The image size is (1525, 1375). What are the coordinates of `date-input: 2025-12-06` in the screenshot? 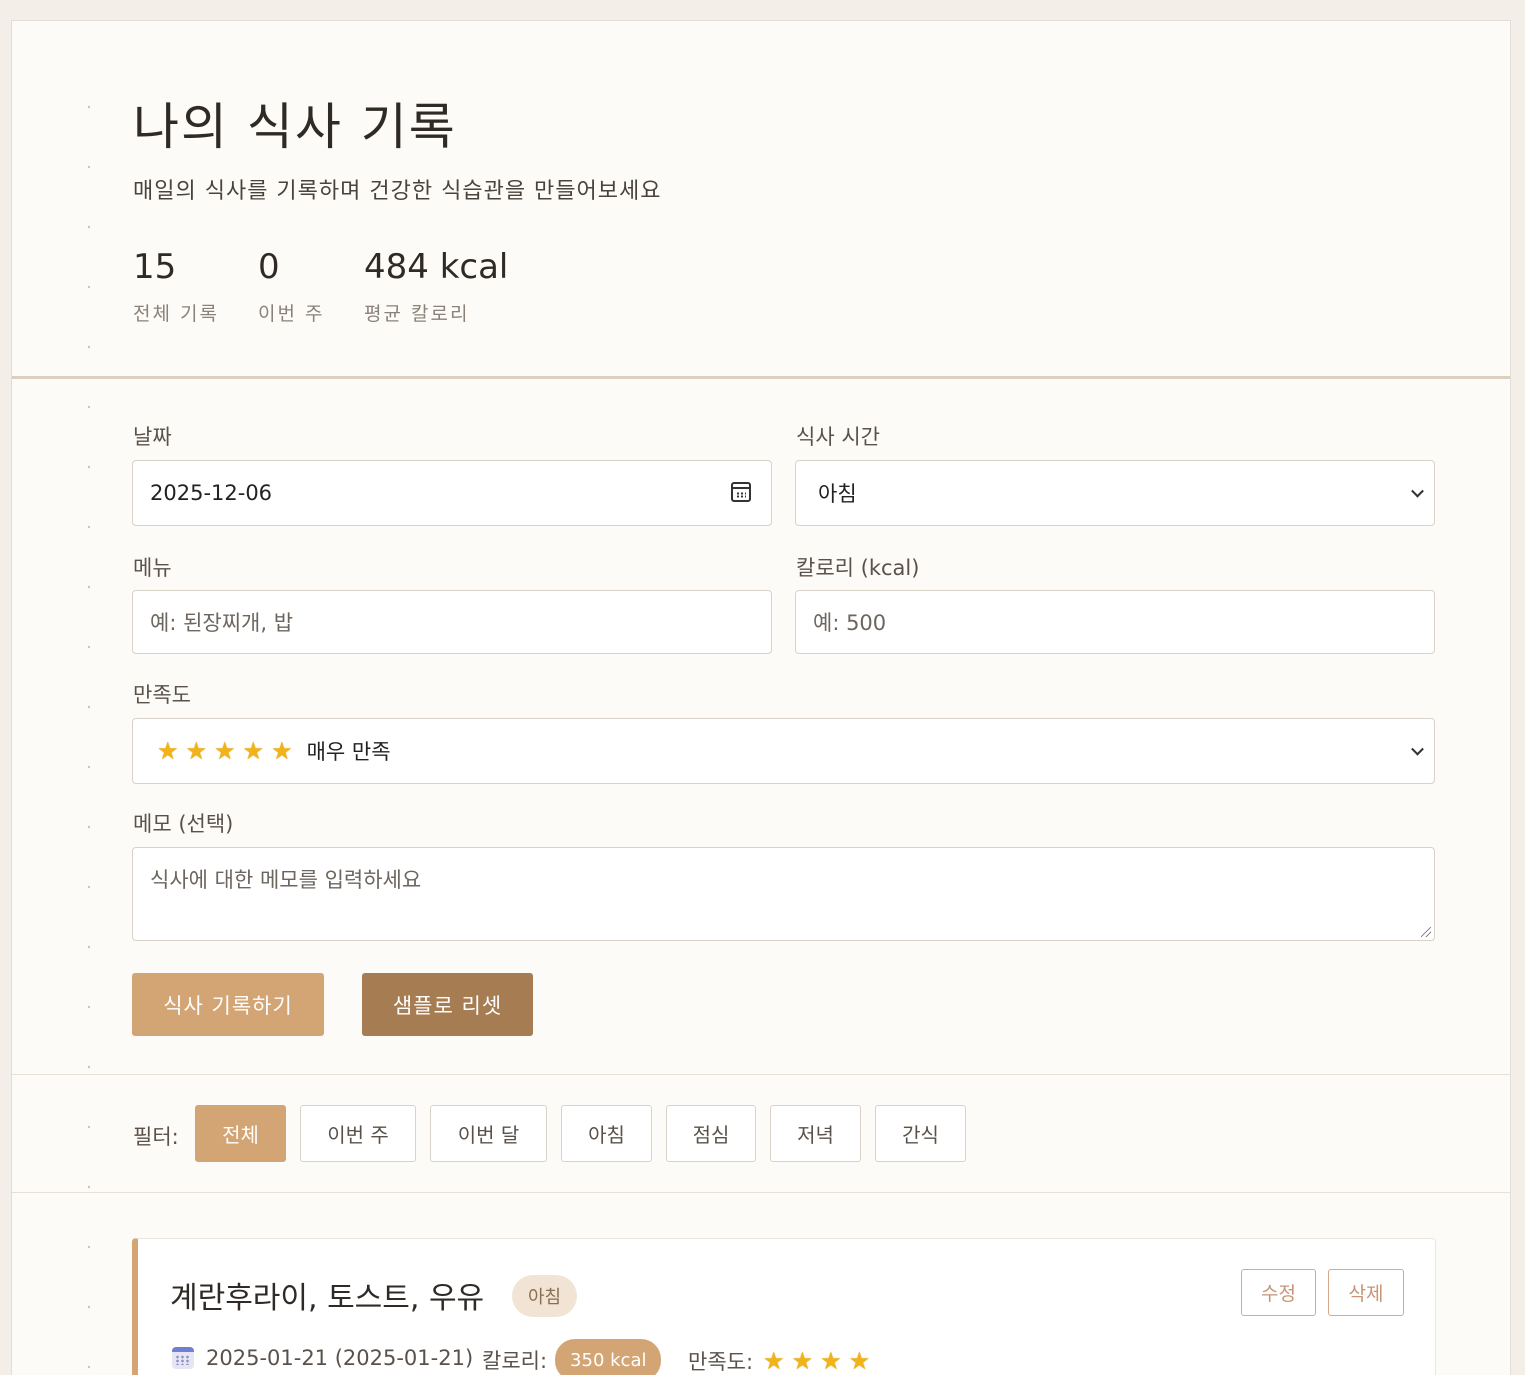 It's located at (452, 493).